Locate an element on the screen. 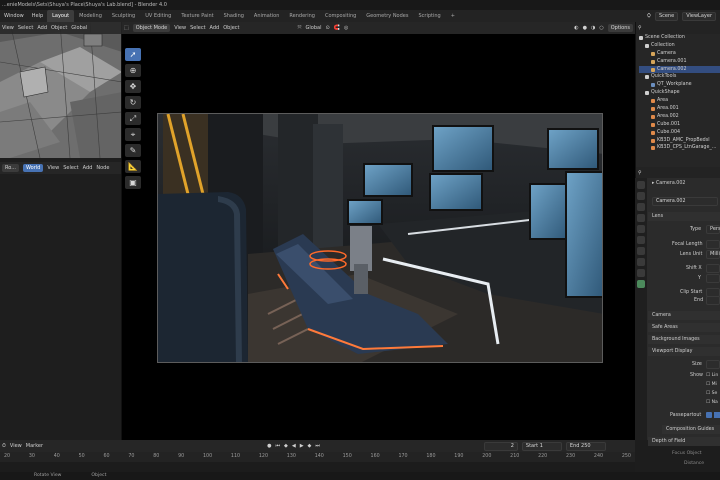 Image resolution: width=720 pixels, height=480 pixels. left-view-menu-add: Add is located at coordinates (42, 28).